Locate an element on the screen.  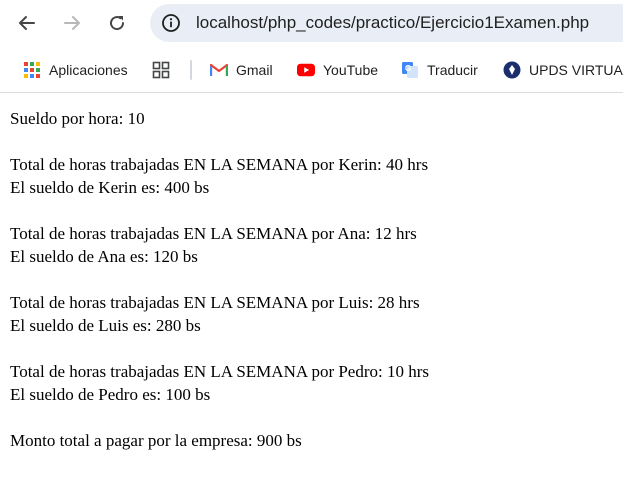
translate-icon: G is located at coordinates (410, 70).